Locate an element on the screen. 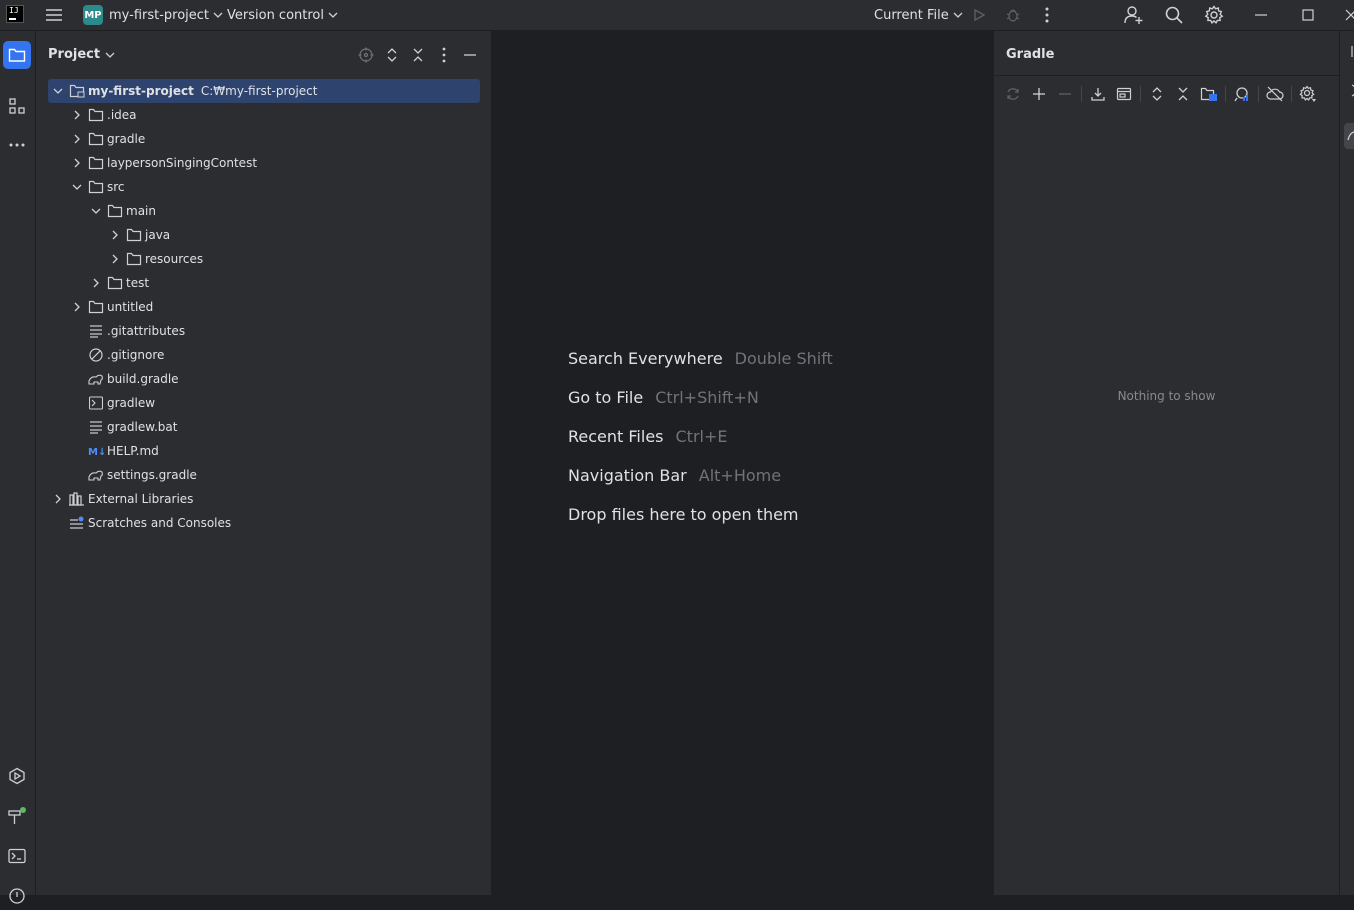 Image resolution: width=1354 pixels, height=910 pixels. build-icon is located at coordinates (17, 816).